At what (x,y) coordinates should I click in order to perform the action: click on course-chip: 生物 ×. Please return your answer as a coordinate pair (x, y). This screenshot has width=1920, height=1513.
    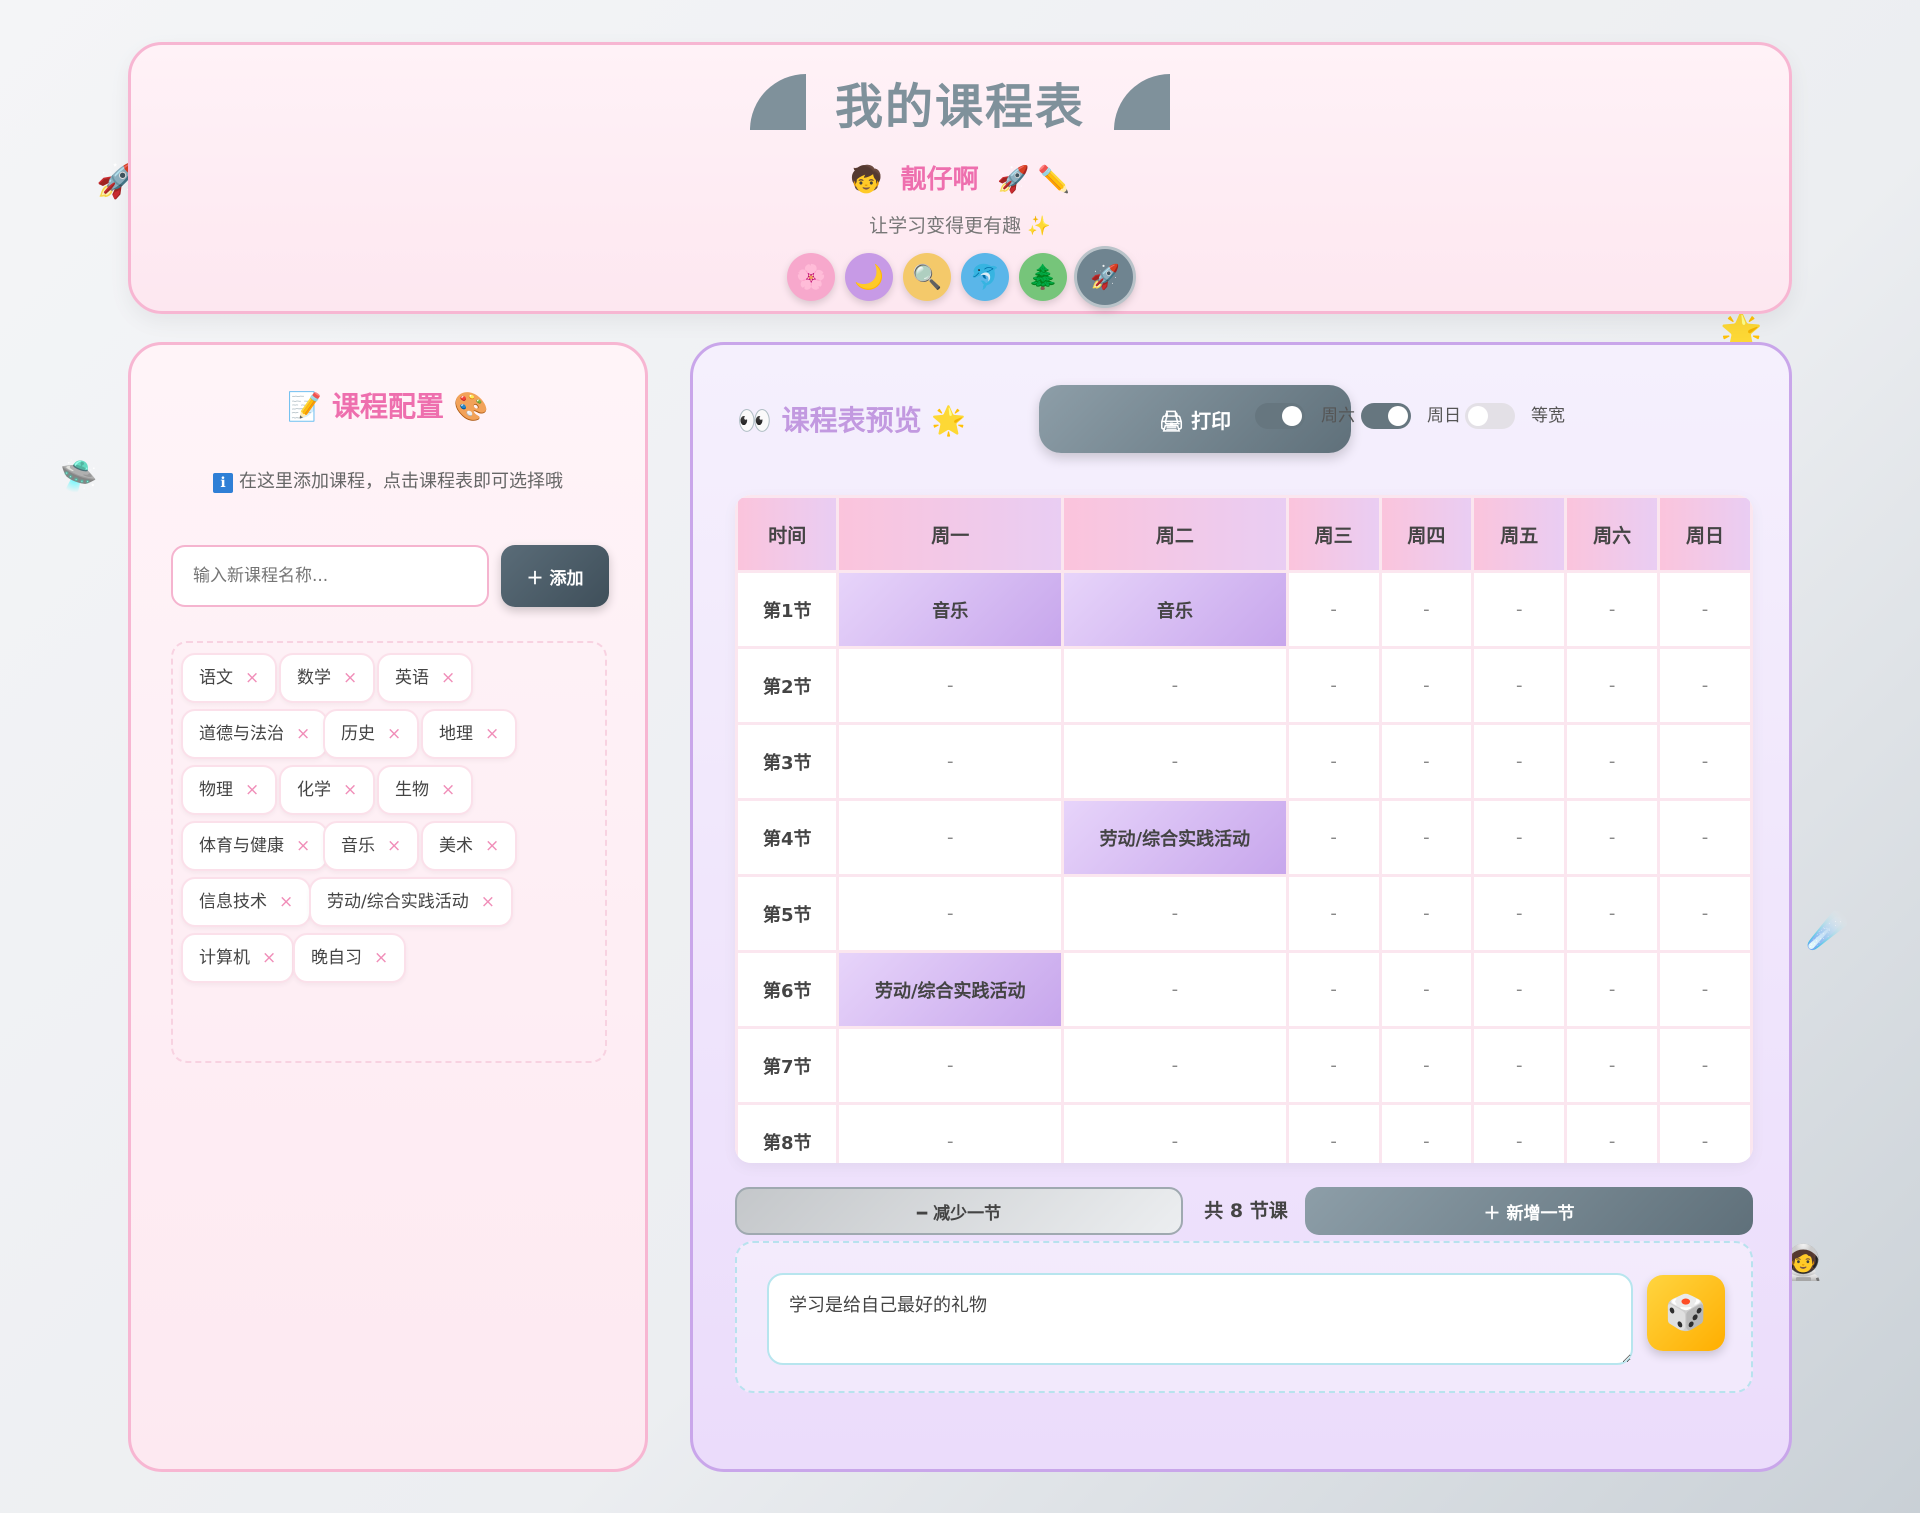
    Looking at the image, I should click on (425, 790).